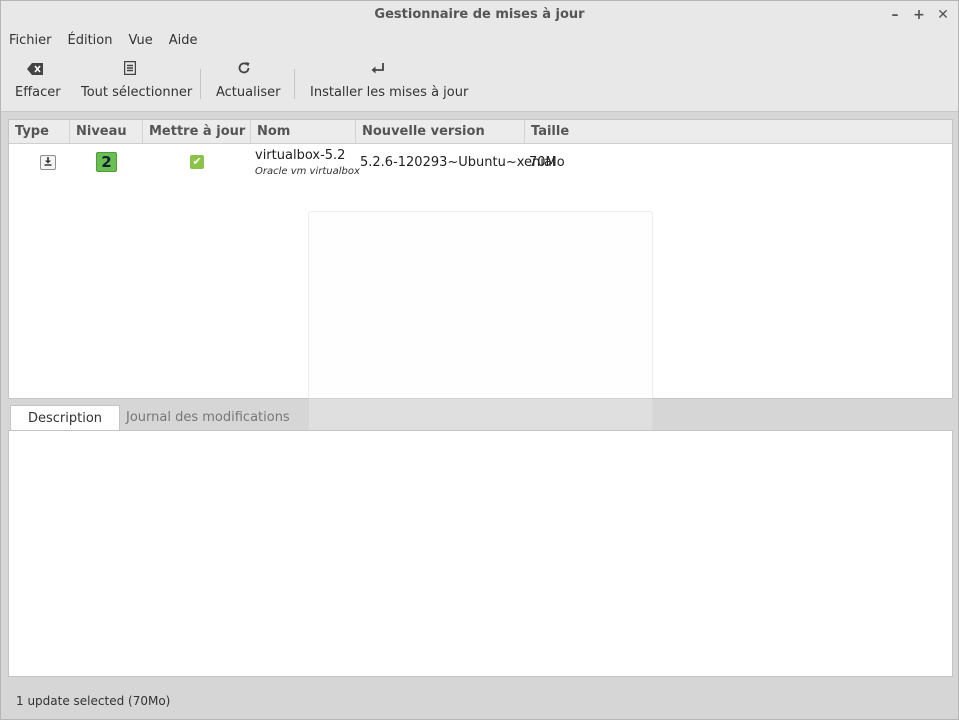  What do you see at coordinates (38, 83) in the screenshot?
I see `clear-button: Effacer` at bounding box center [38, 83].